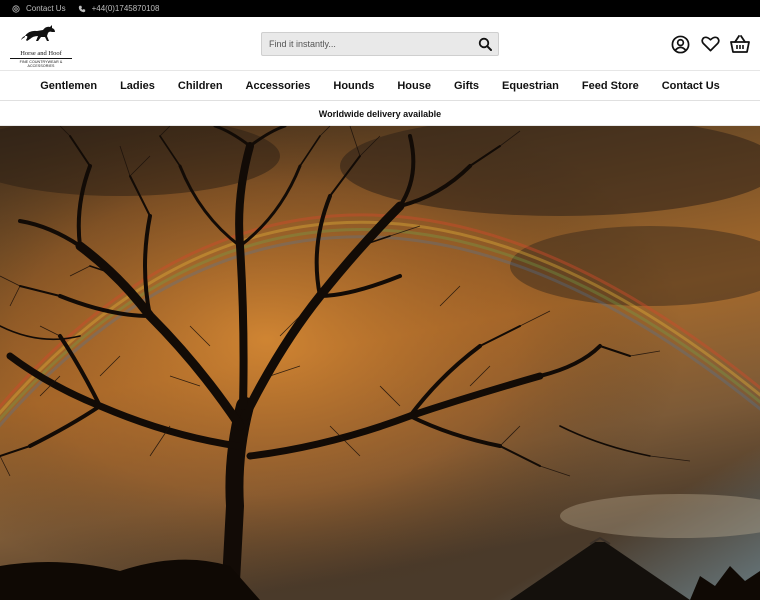  I want to click on account-button, so click(680, 44).